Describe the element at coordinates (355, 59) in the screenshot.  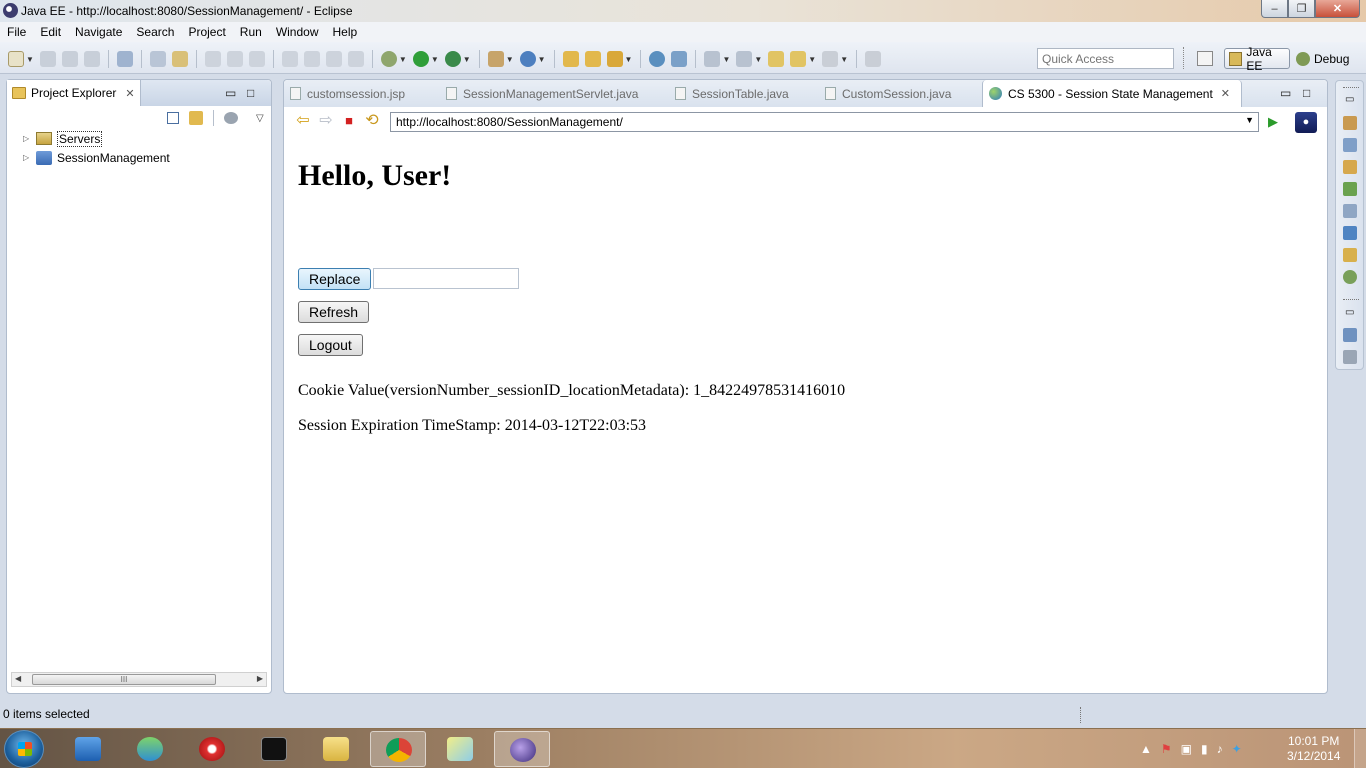
I see `disconnect-icon` at that location.